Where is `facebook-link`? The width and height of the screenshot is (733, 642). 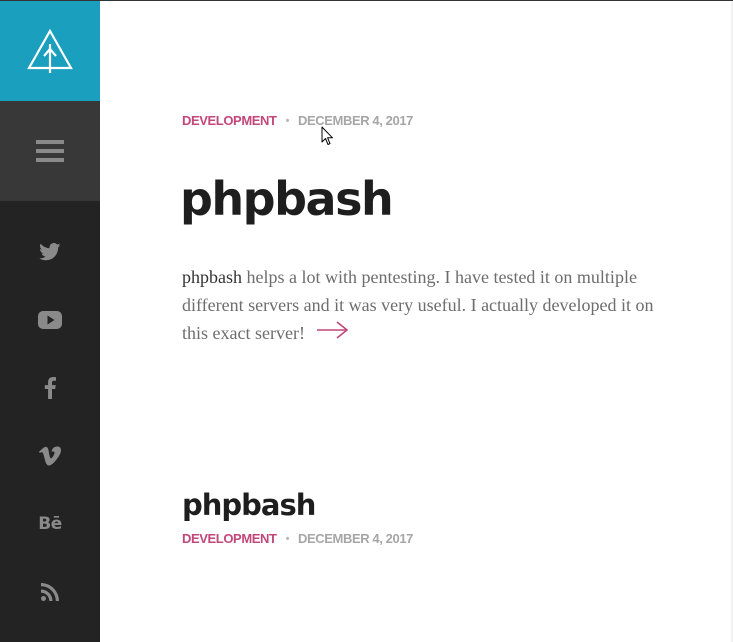
facebook-link is located at coordinates (50, 388).